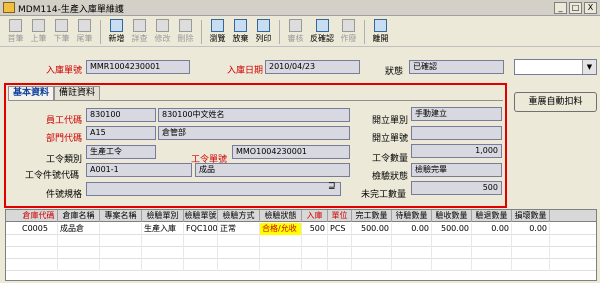 The width and height of the screenshot is (600, 283). What do you see at coordinates (412, 216) in the screenshot?
I see `grid-header-cell: 待驗數量` at bounding box center [412, 216].